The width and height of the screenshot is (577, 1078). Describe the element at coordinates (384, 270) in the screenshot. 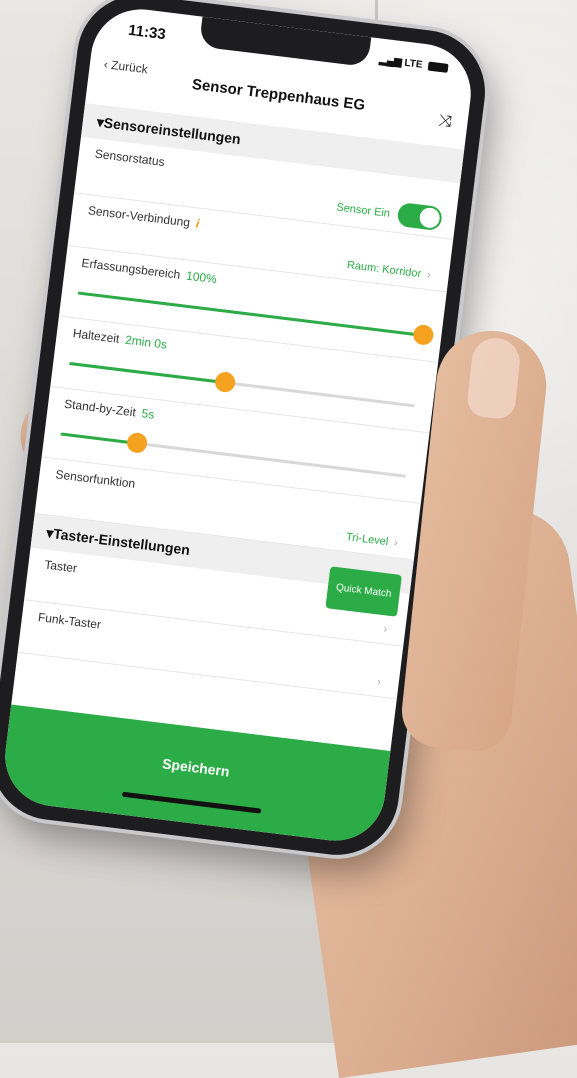

I see `room-value: Raum: Korridor` at that location.